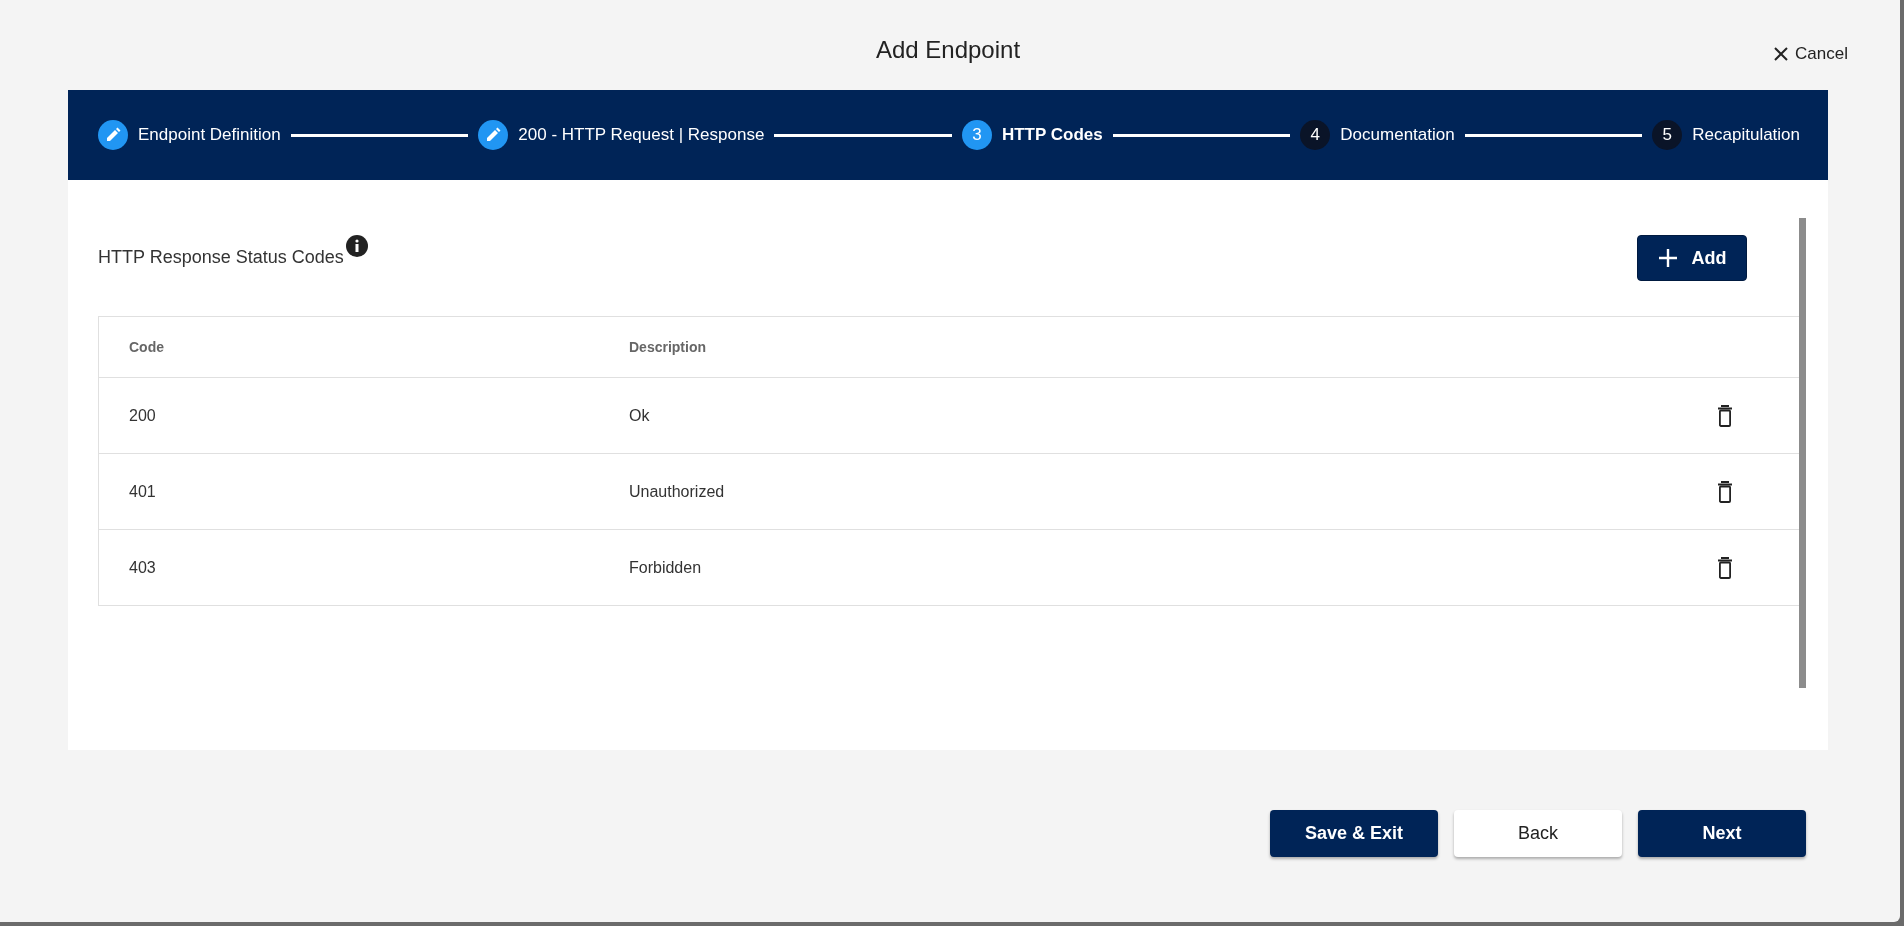 This screenshot has height=926, width=1904. What do you see at coordinates (667, 347) in the screenshot?
I see `column-header: Description` at bounding box center [667, 347].